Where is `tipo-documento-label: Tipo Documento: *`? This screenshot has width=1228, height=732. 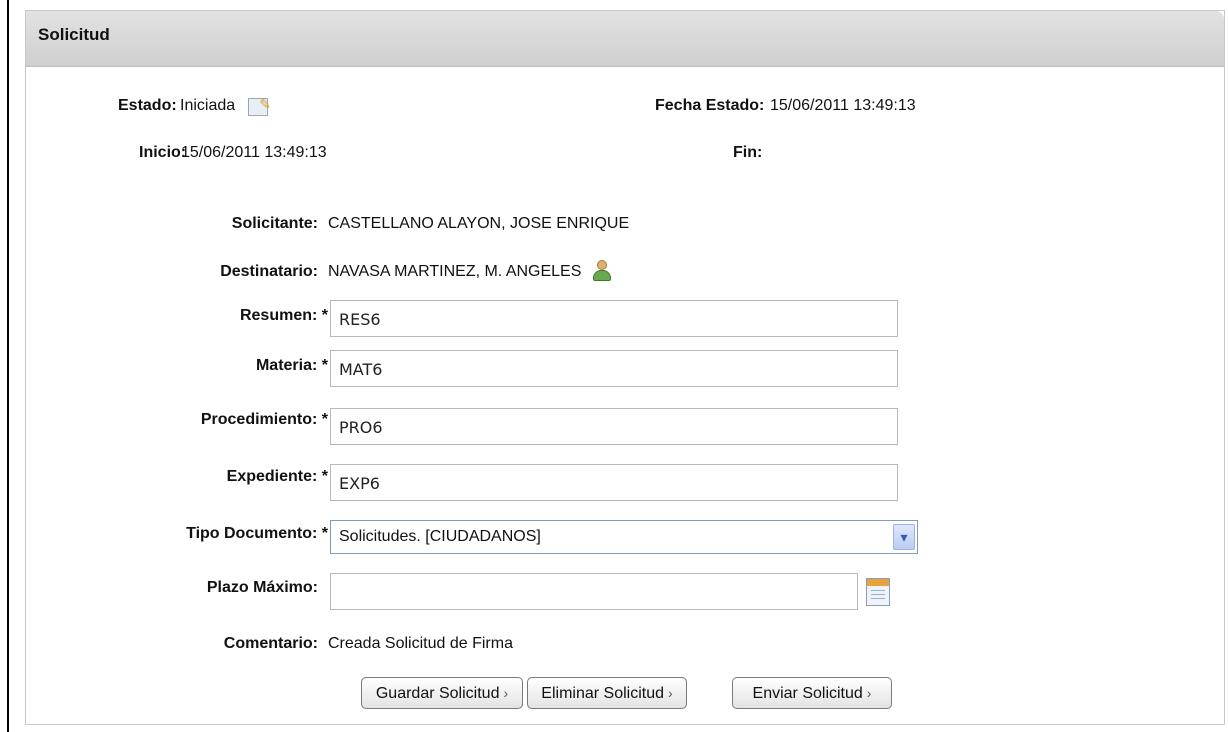 tipo-documento-label: Tipo Documento: * is located at coordinates (257, 533).